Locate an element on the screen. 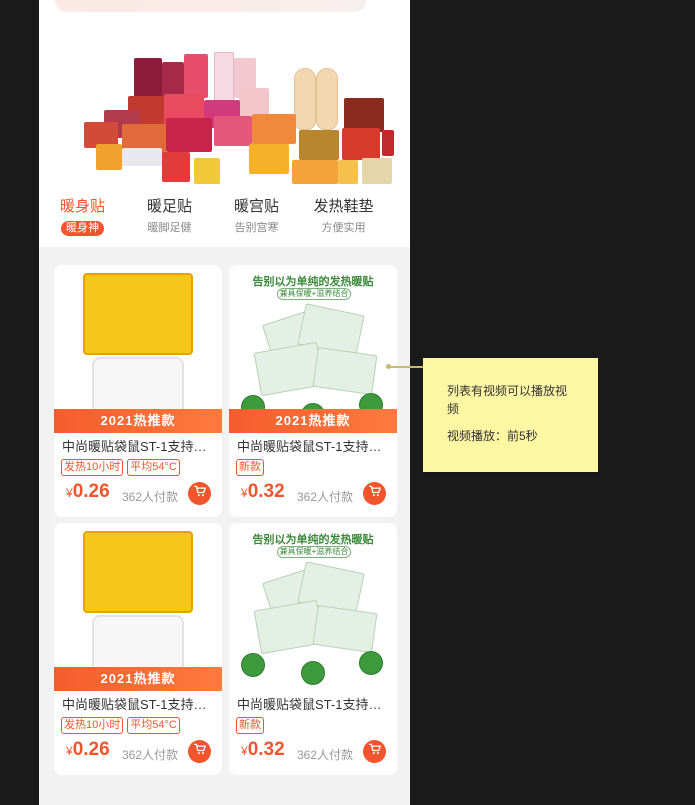 The height and width of the screenshot is (805, 695). tab-subtitle: 告别宫寒 is located at coordinates (256, 228).